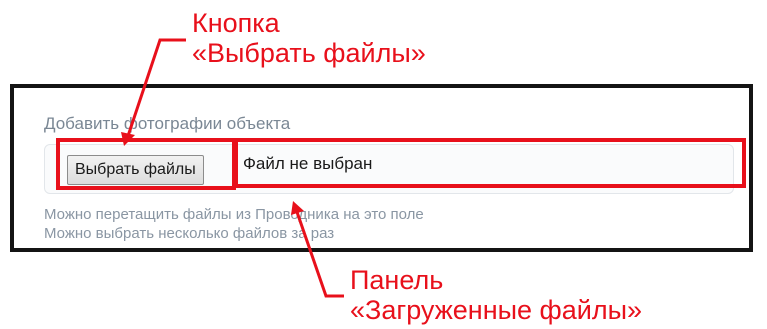 The height and width of the screenshot is (329, 767). Describe the element at coordinates (397, 280) in the screenshot. I see `callout-line-1: Панель` at that location.